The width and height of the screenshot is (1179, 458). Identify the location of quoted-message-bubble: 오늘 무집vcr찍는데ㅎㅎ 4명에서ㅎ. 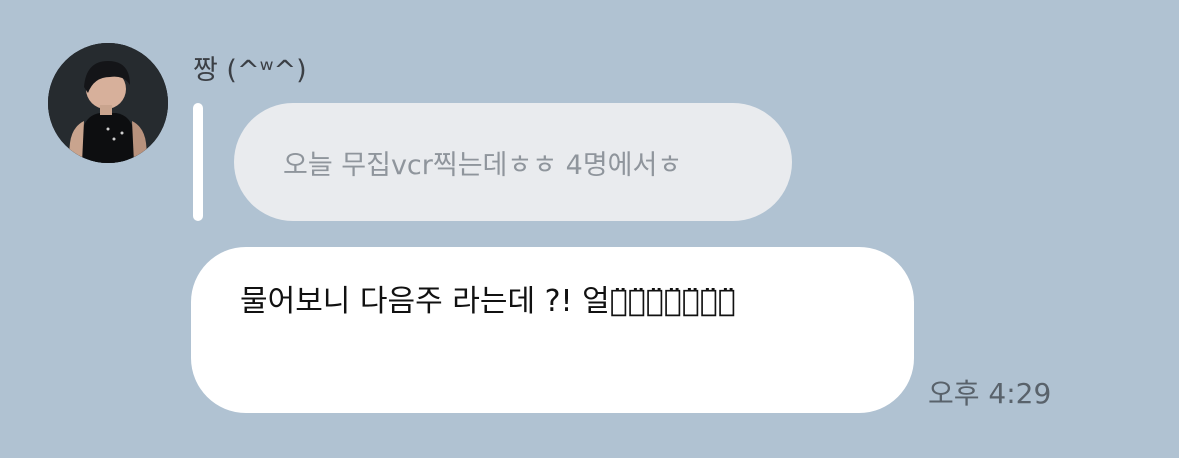
(513, 162).